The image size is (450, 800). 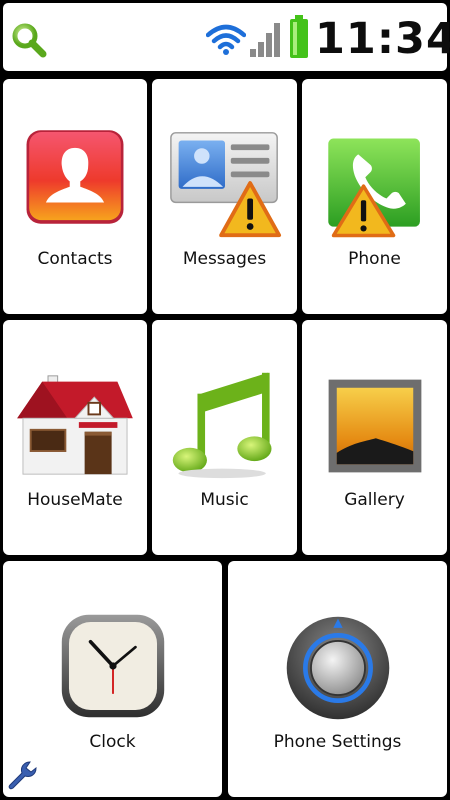 I want to click on tile-gallery: Gallery, so click(x=374, y=437).